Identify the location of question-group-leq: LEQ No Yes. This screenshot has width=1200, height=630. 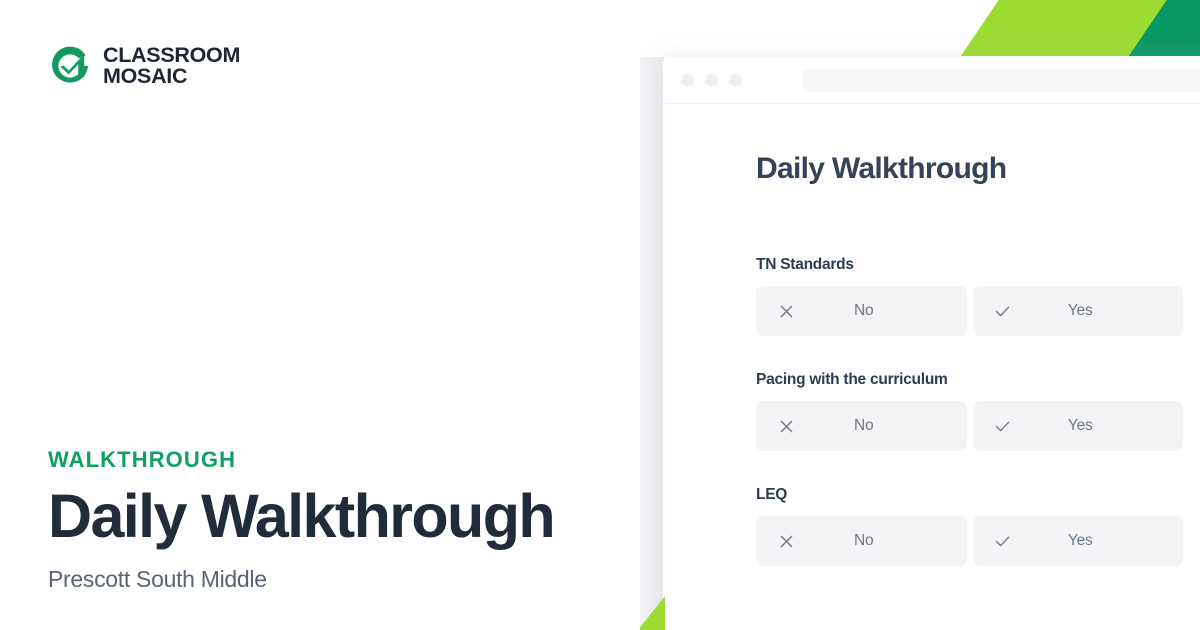
(969, 526).